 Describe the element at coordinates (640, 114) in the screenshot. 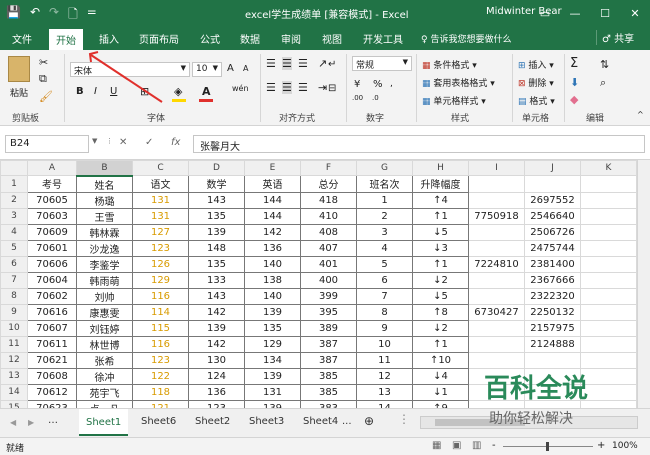

I see `collapse-ribbon-icon: ^` at that location.